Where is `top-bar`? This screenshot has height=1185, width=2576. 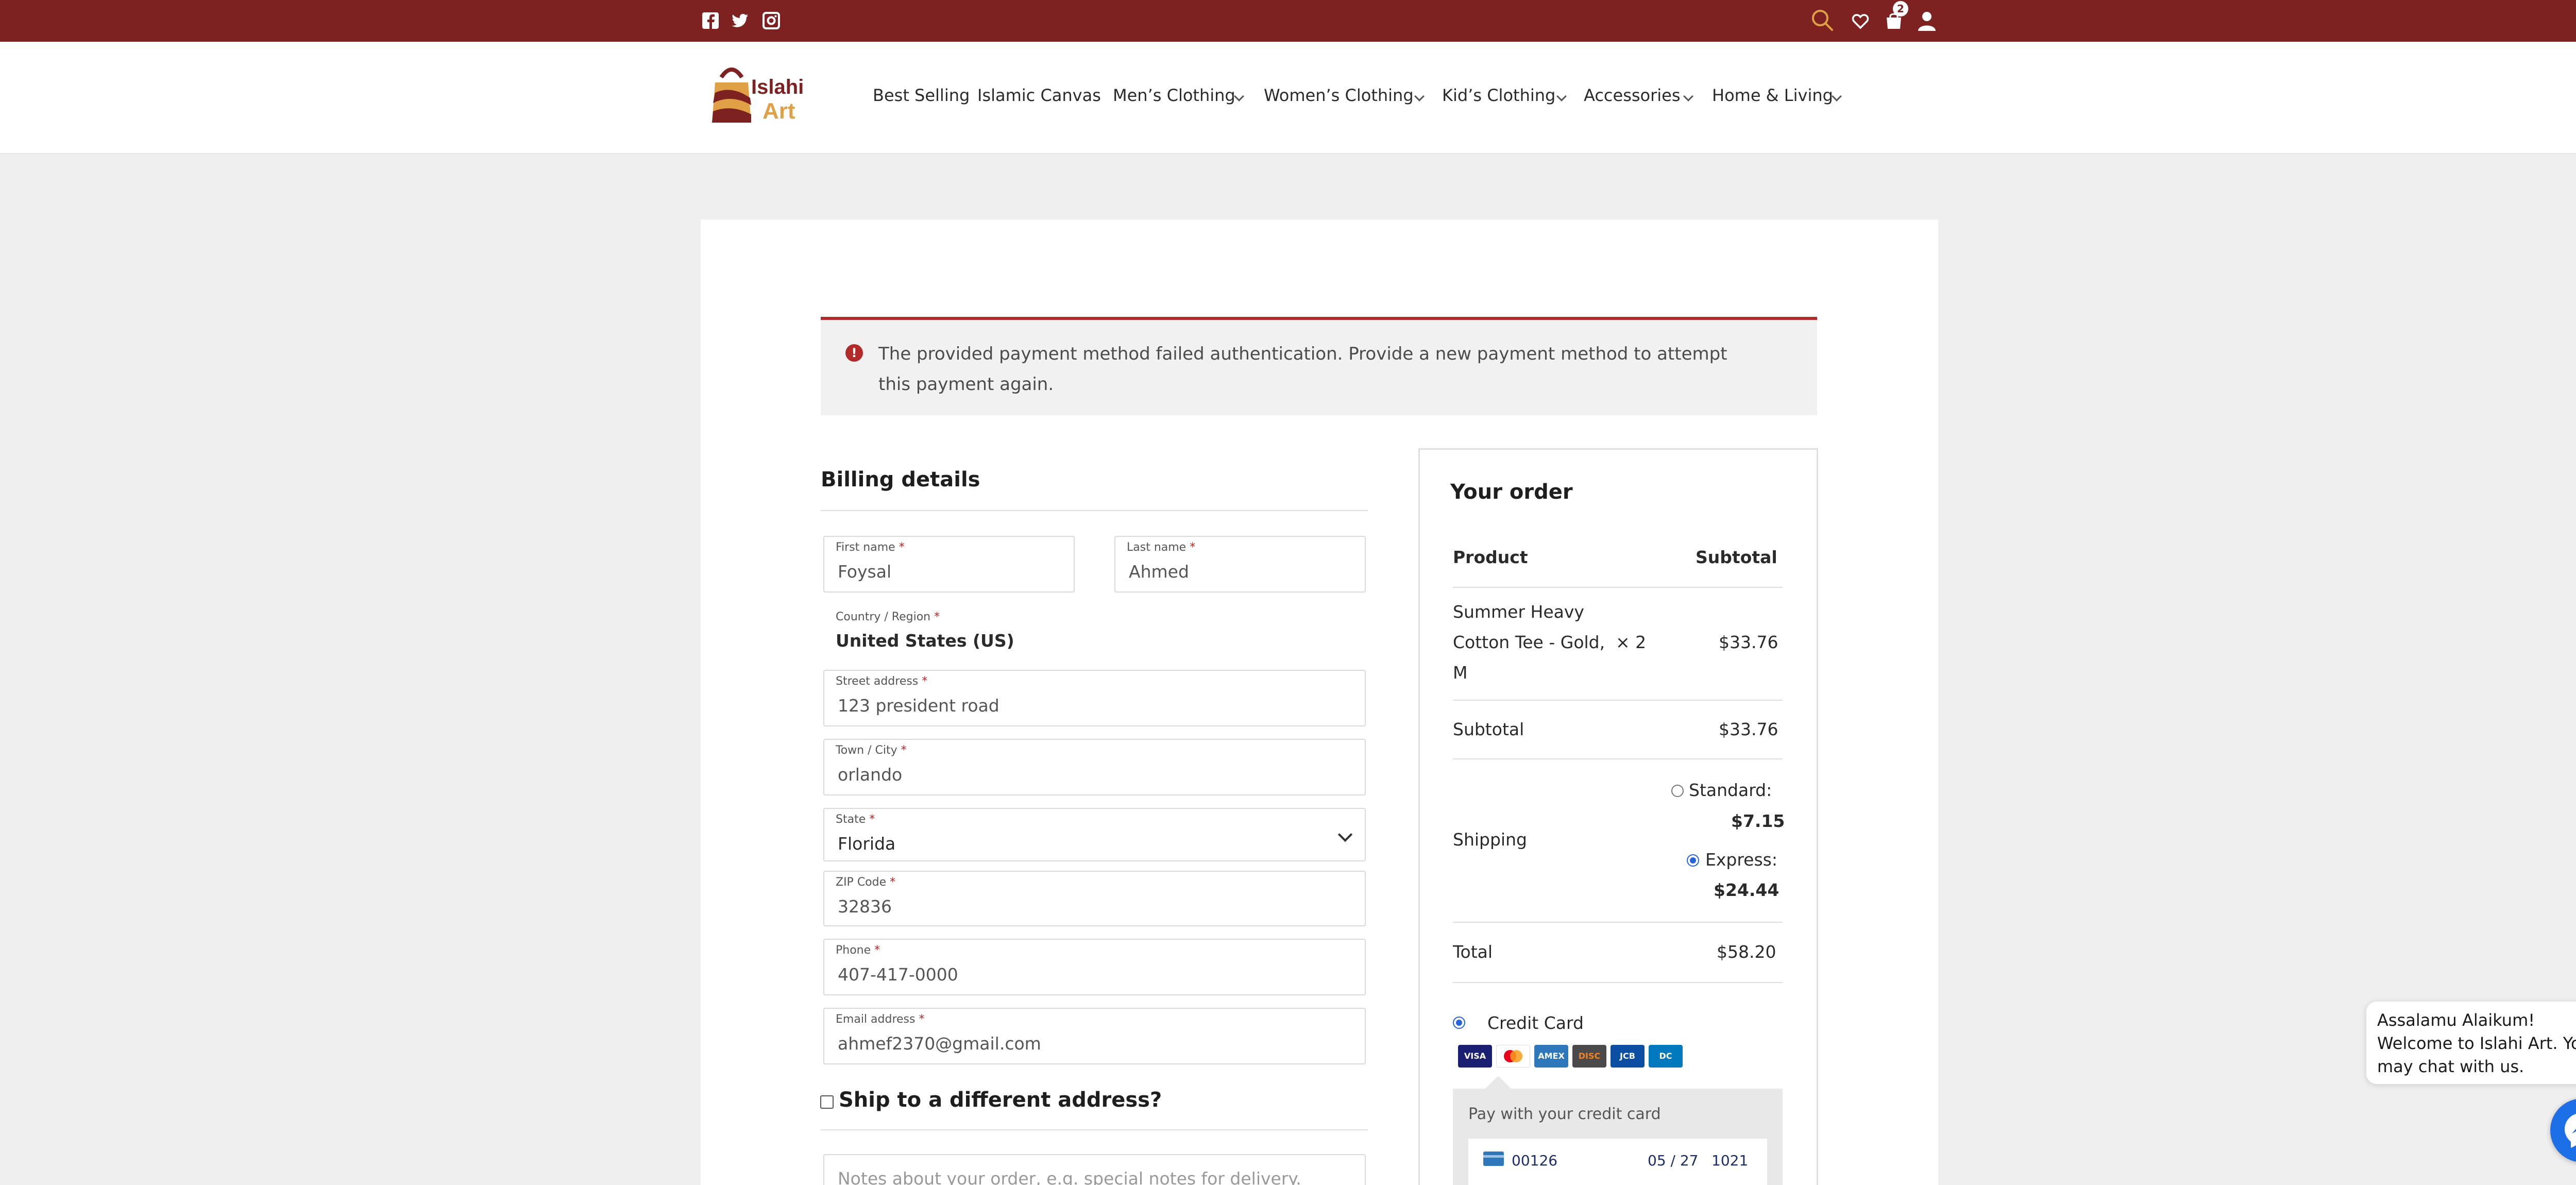 top-bar is located at coordinates (1288, 21).